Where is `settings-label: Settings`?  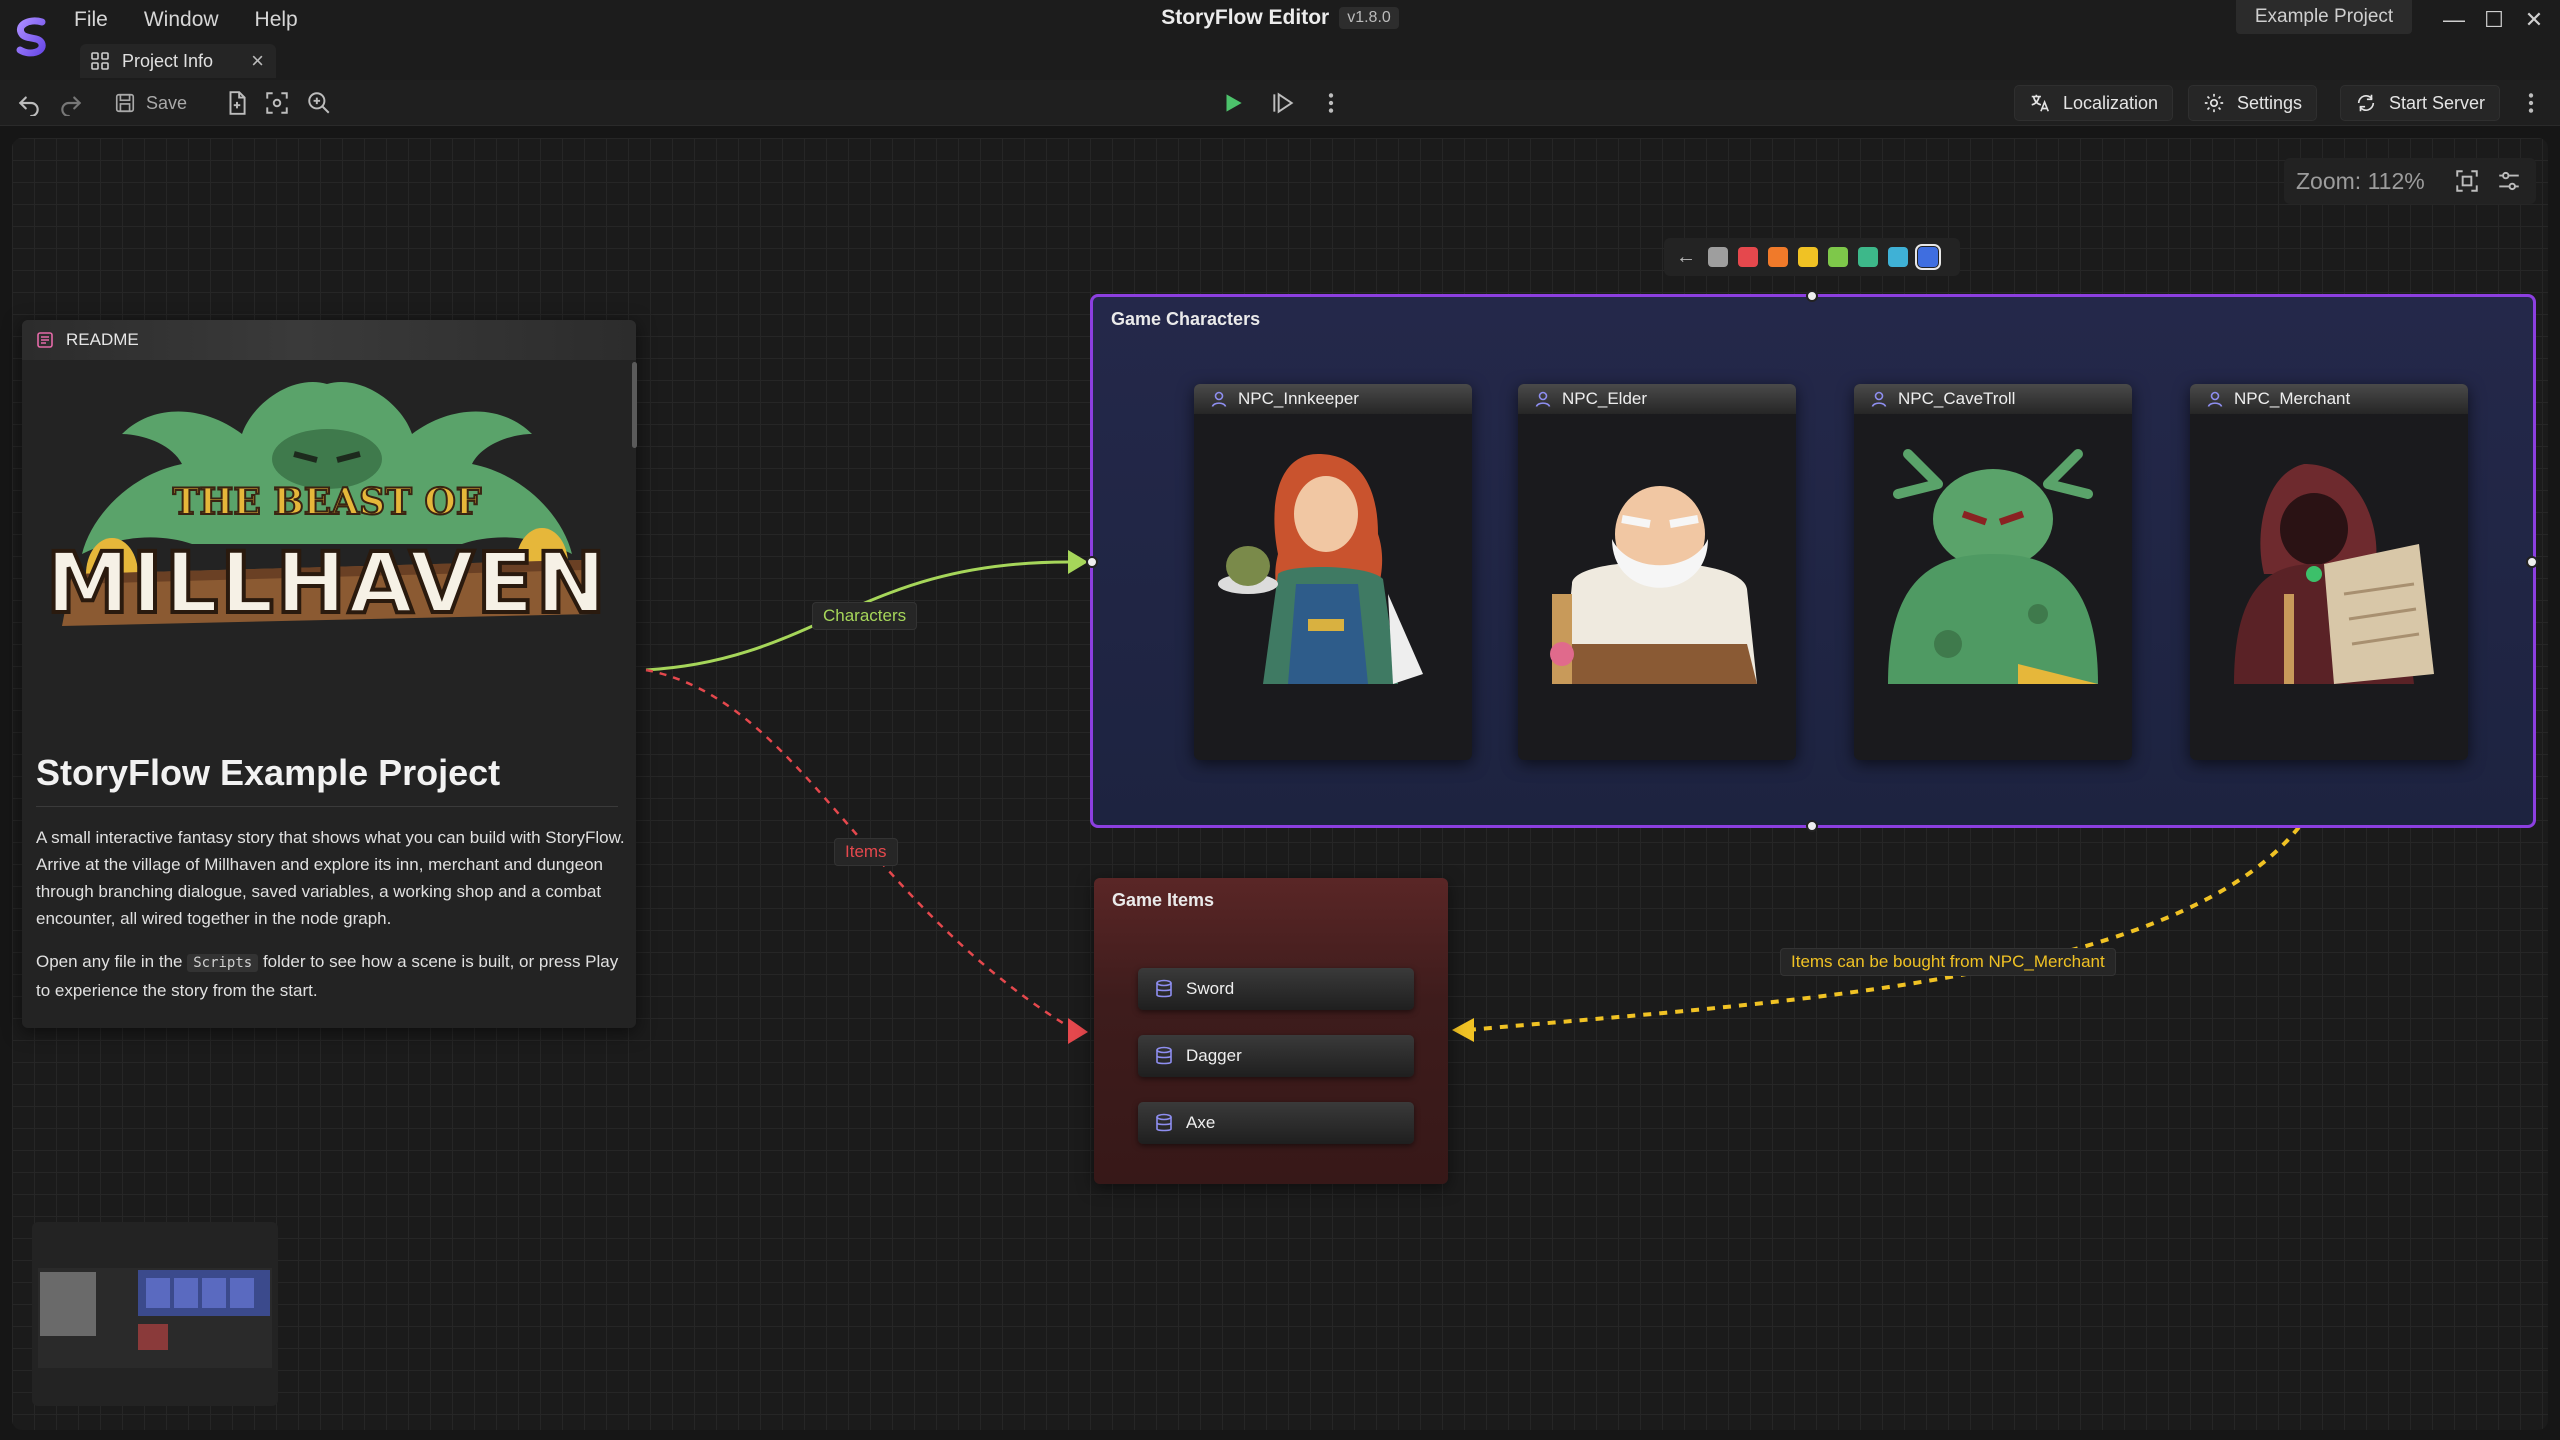
settings-label: Settings is located at coordinates (2270, 102).